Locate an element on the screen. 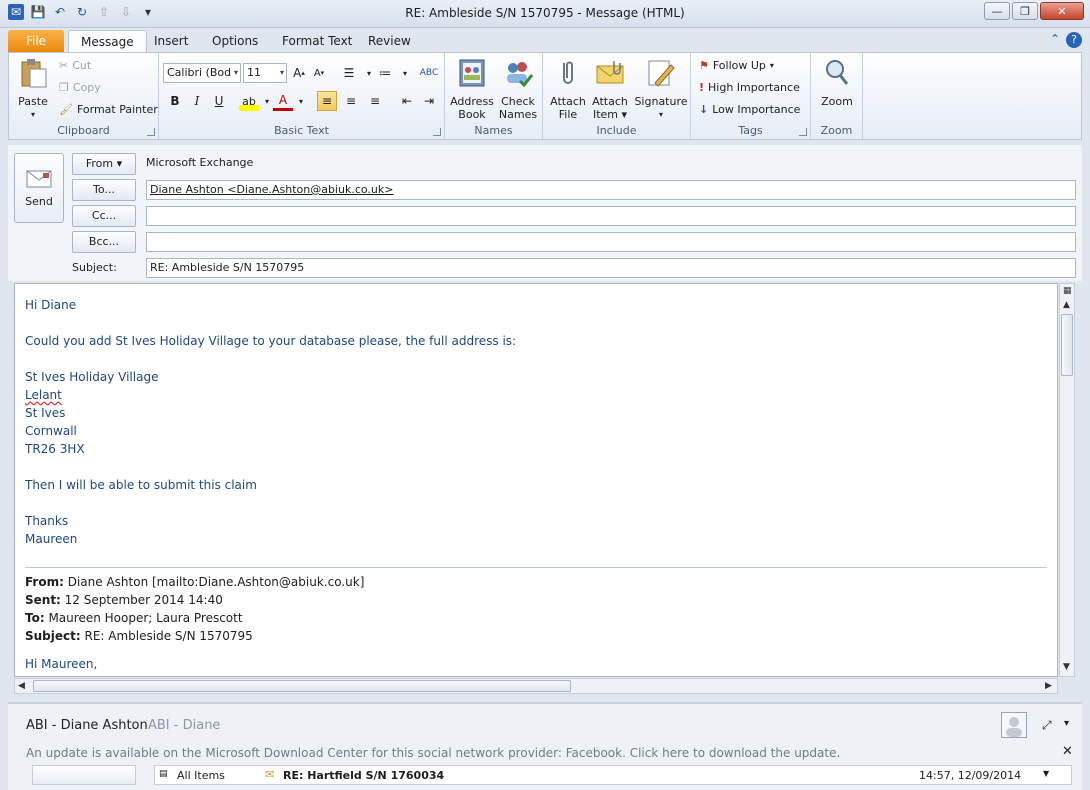 This screenshot has height=790, width=1090. avatar is located at coordinates (1014, 725).